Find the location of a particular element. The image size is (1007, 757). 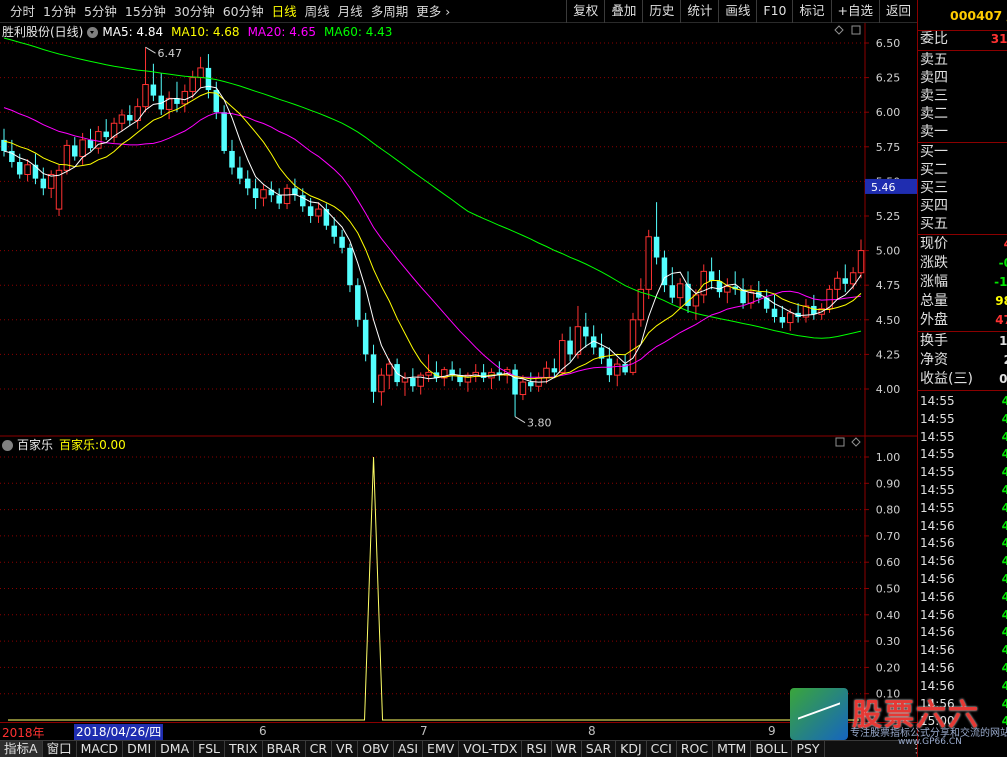

price-tick-label: 4.25 is located at coordinates (888, 354).